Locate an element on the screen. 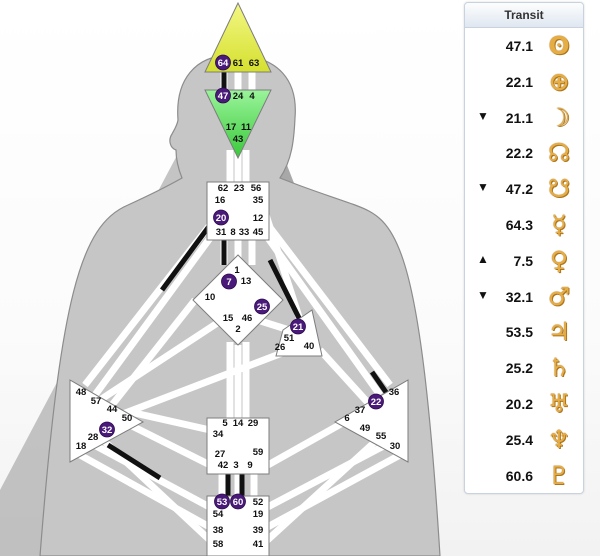 The height and width of the screenshot is (556, 600). moon-icon: ☽ is located at coordinates (559, 117).